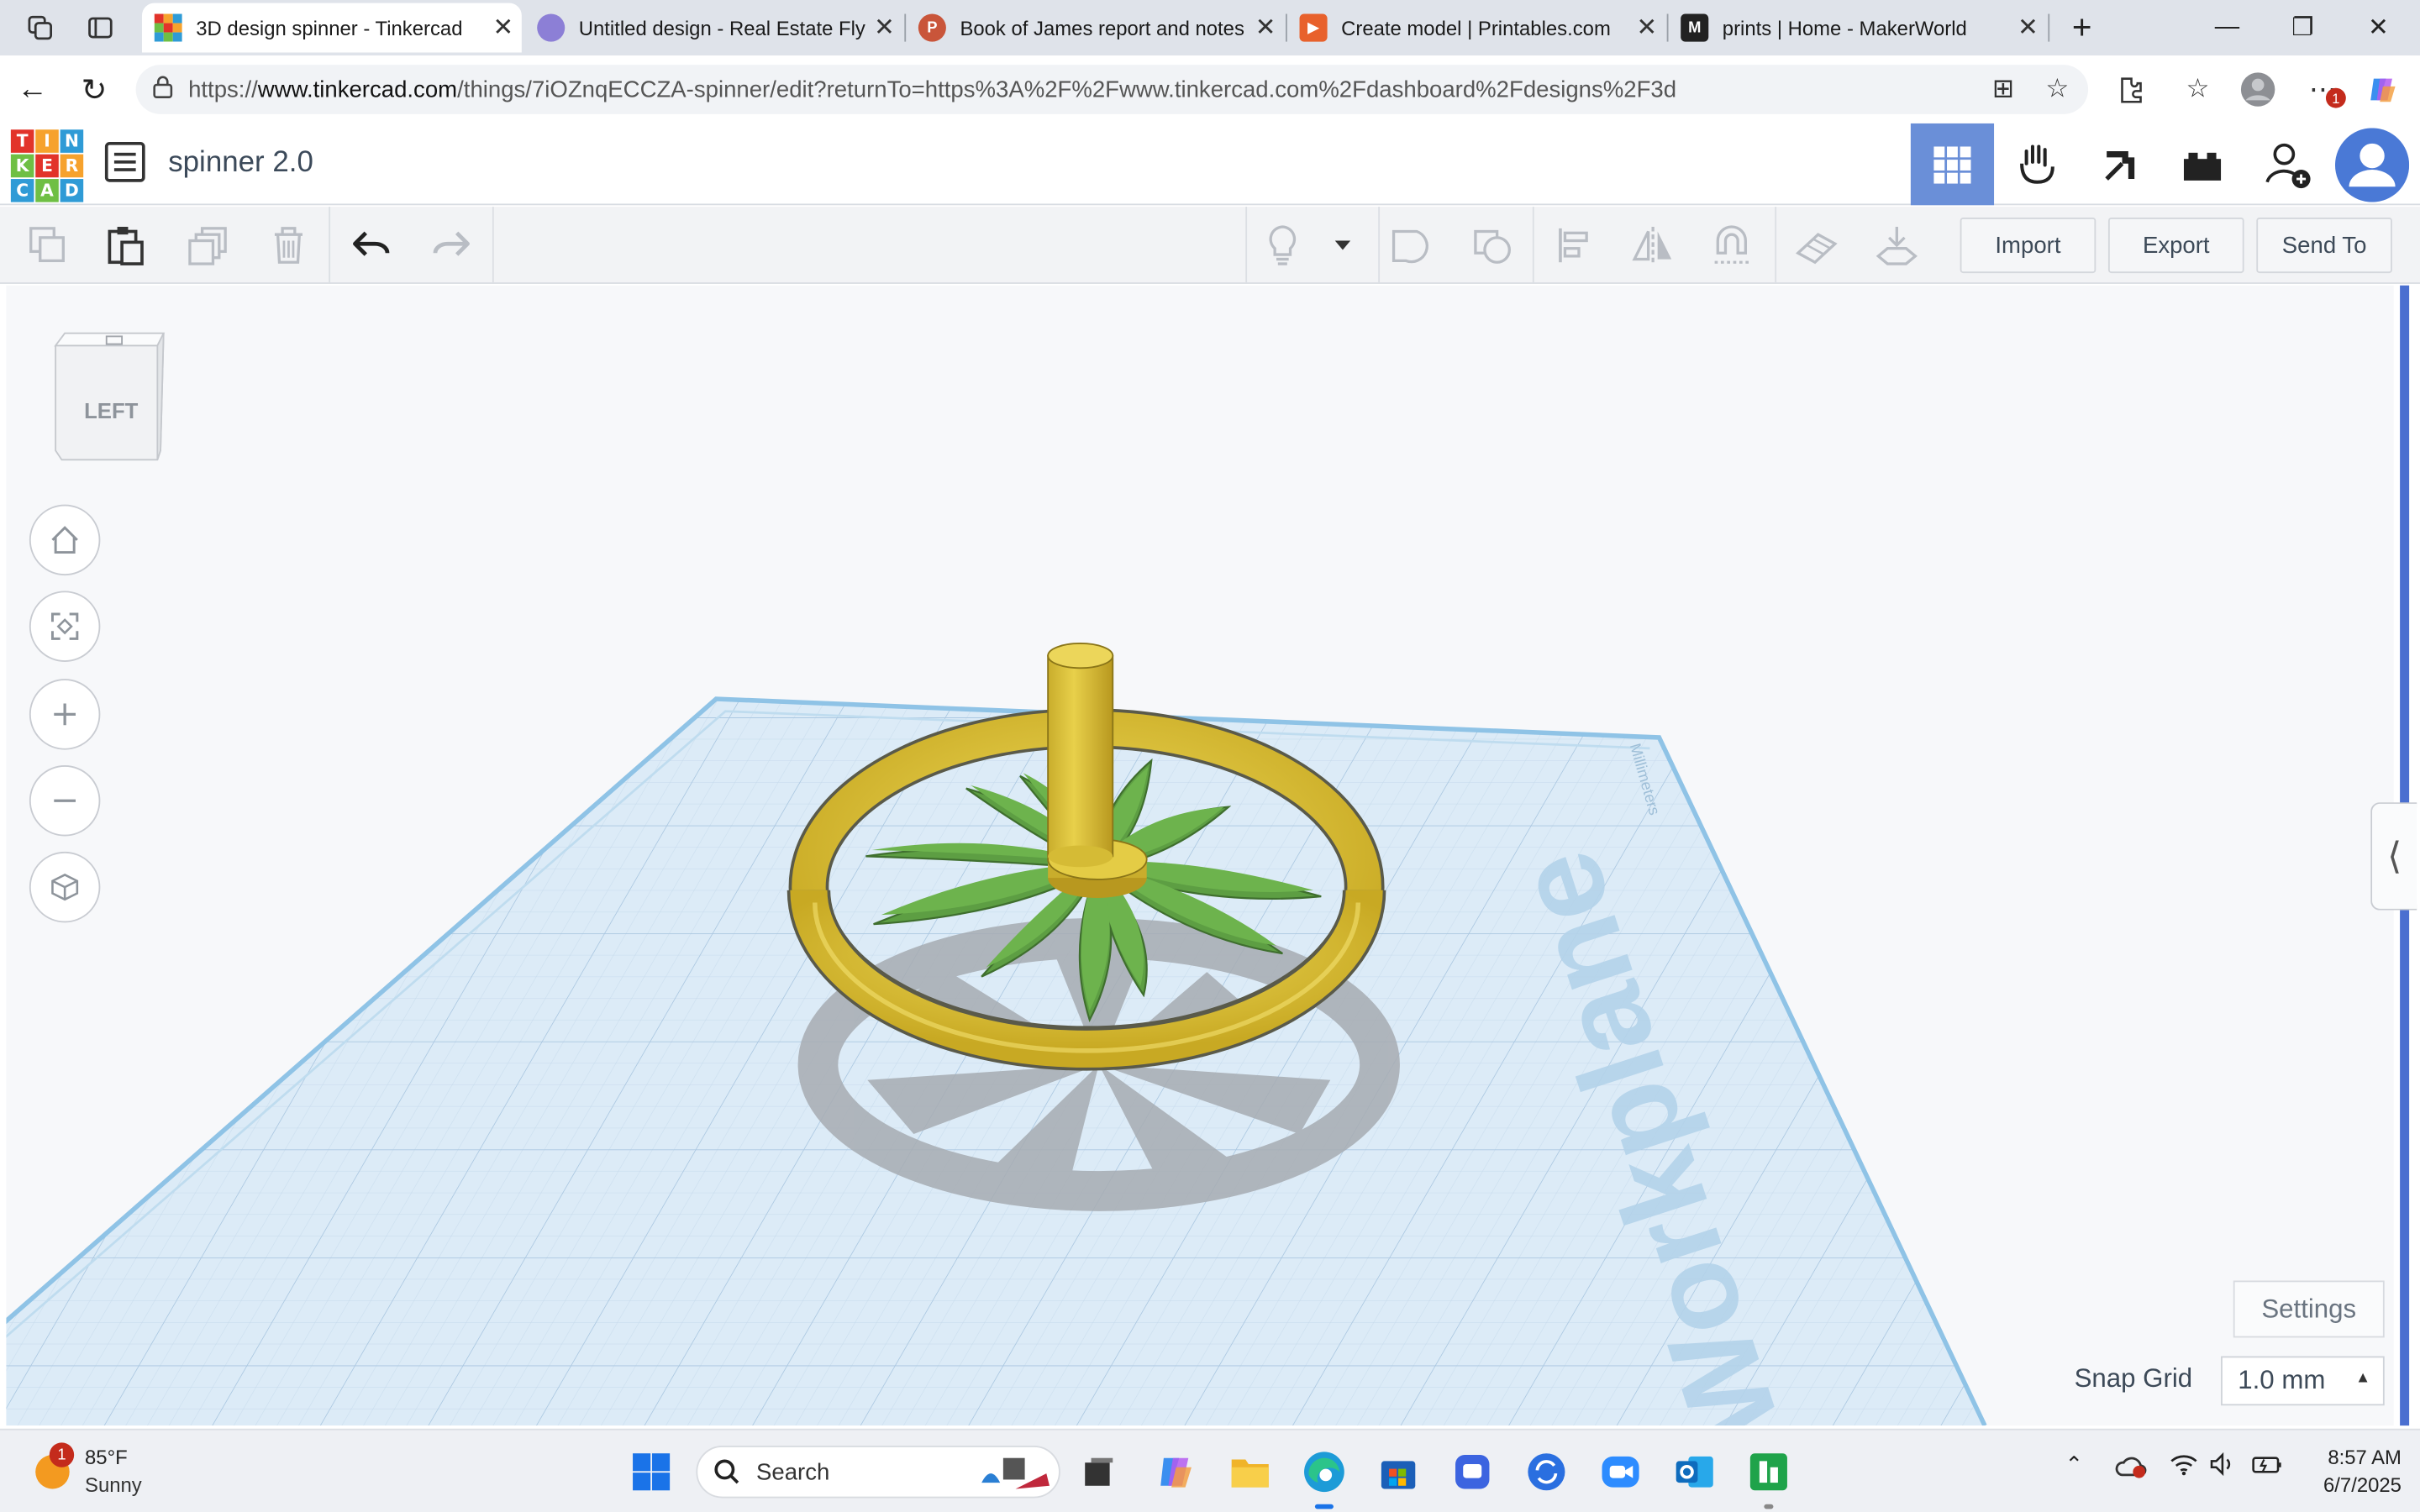 This screenshot has width=2420, height=1512. Describe the element at coordinates (209, 245) in the screenshot. I see `duplicate-icon` at that location.